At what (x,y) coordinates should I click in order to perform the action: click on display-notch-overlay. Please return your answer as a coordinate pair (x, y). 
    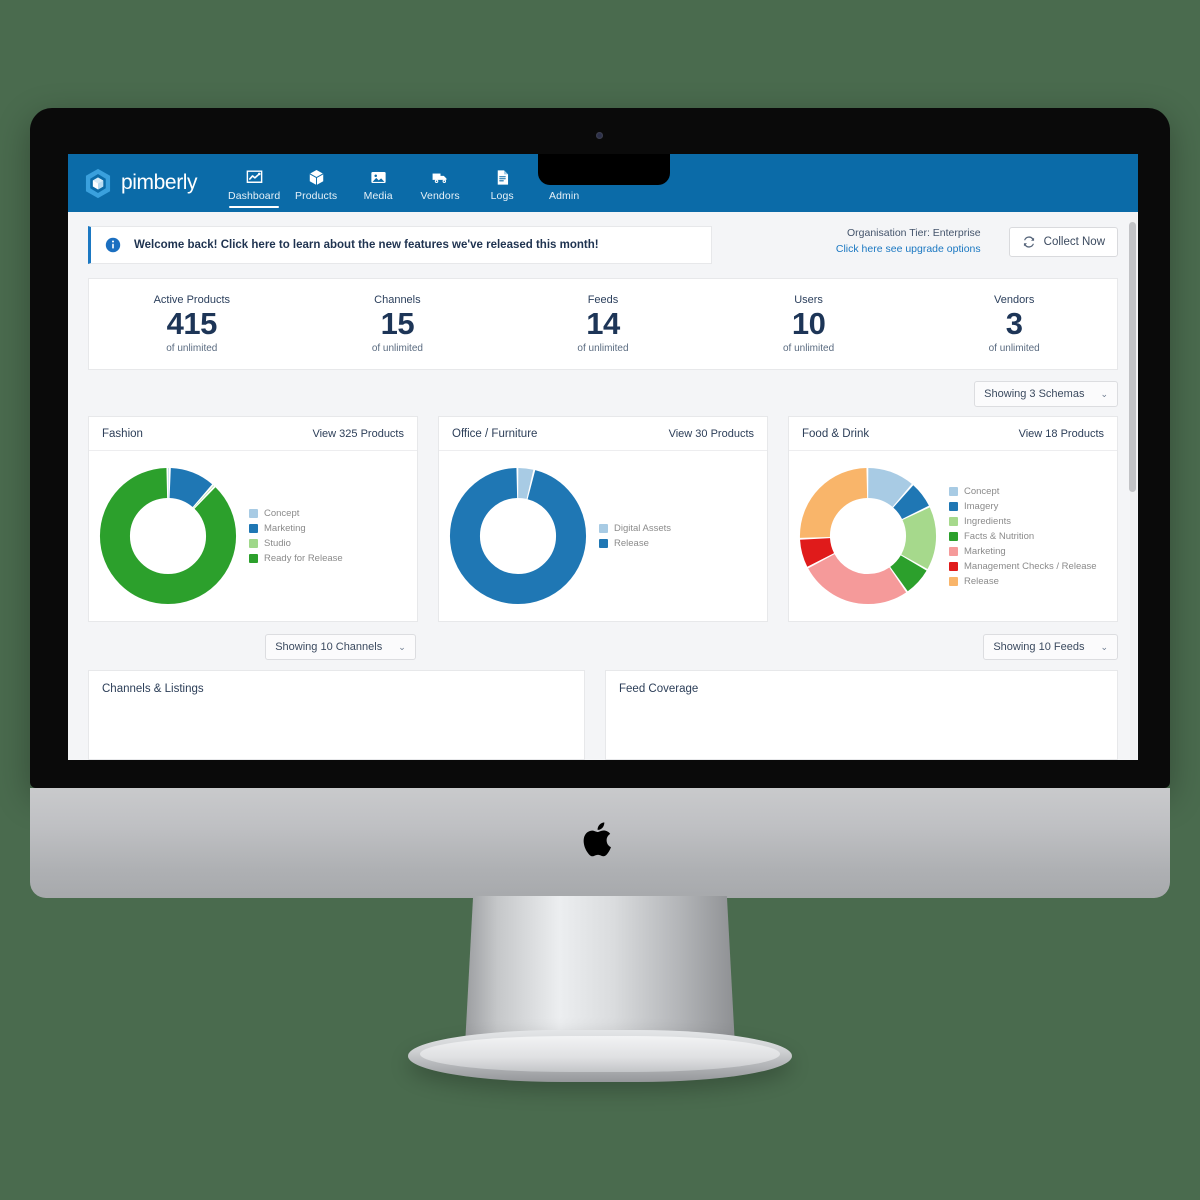
    Looking at the image, I should click on (604, 169).